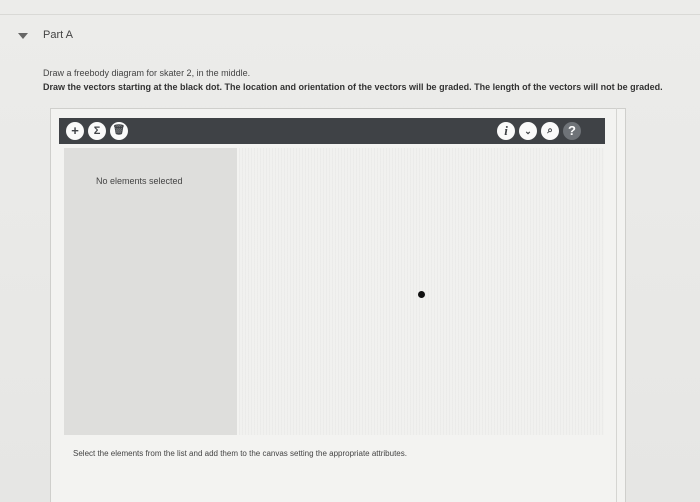 Image resolution: width=700 pixels, height=502 pixels. Describe the element at coordinates (150, 291) in the screenshot. I see `element-properties-panel` at that location.